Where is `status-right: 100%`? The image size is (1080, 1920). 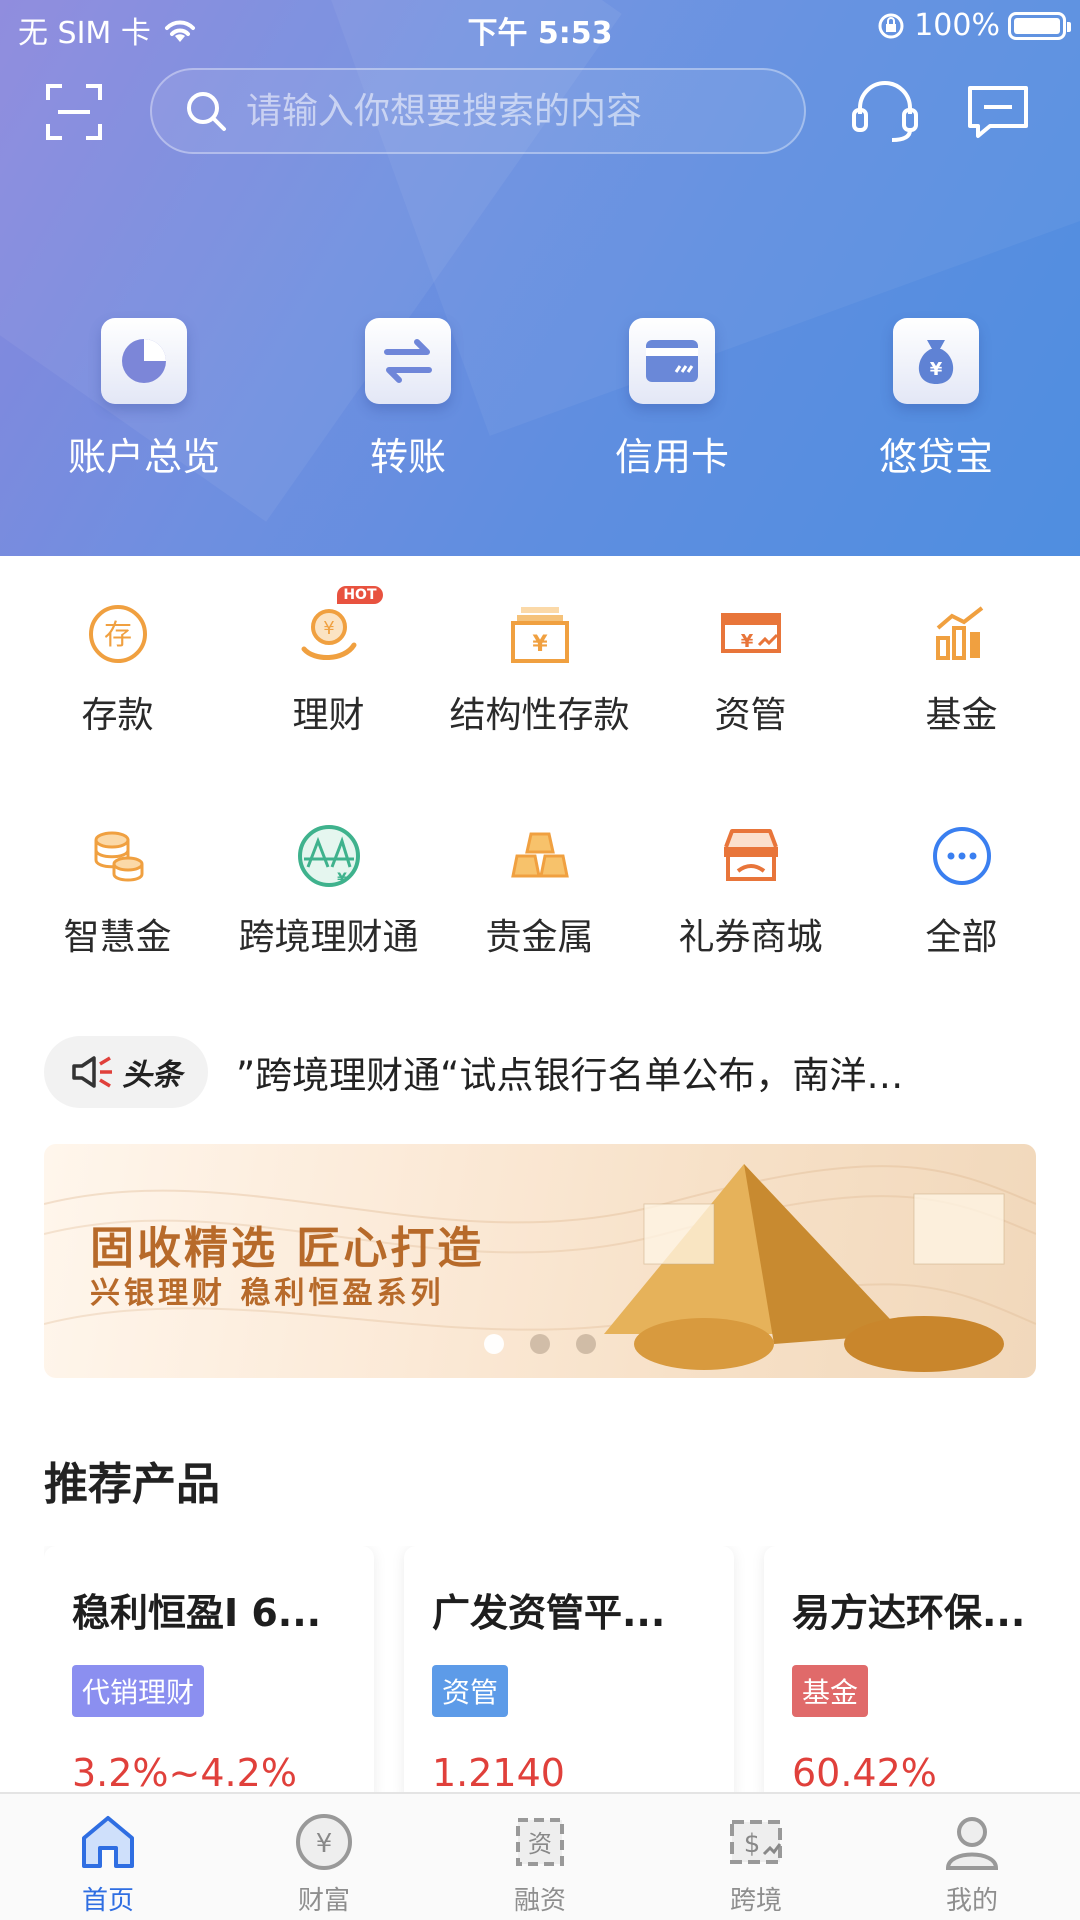
status-right: 100% is located at coordinates (973, 25).